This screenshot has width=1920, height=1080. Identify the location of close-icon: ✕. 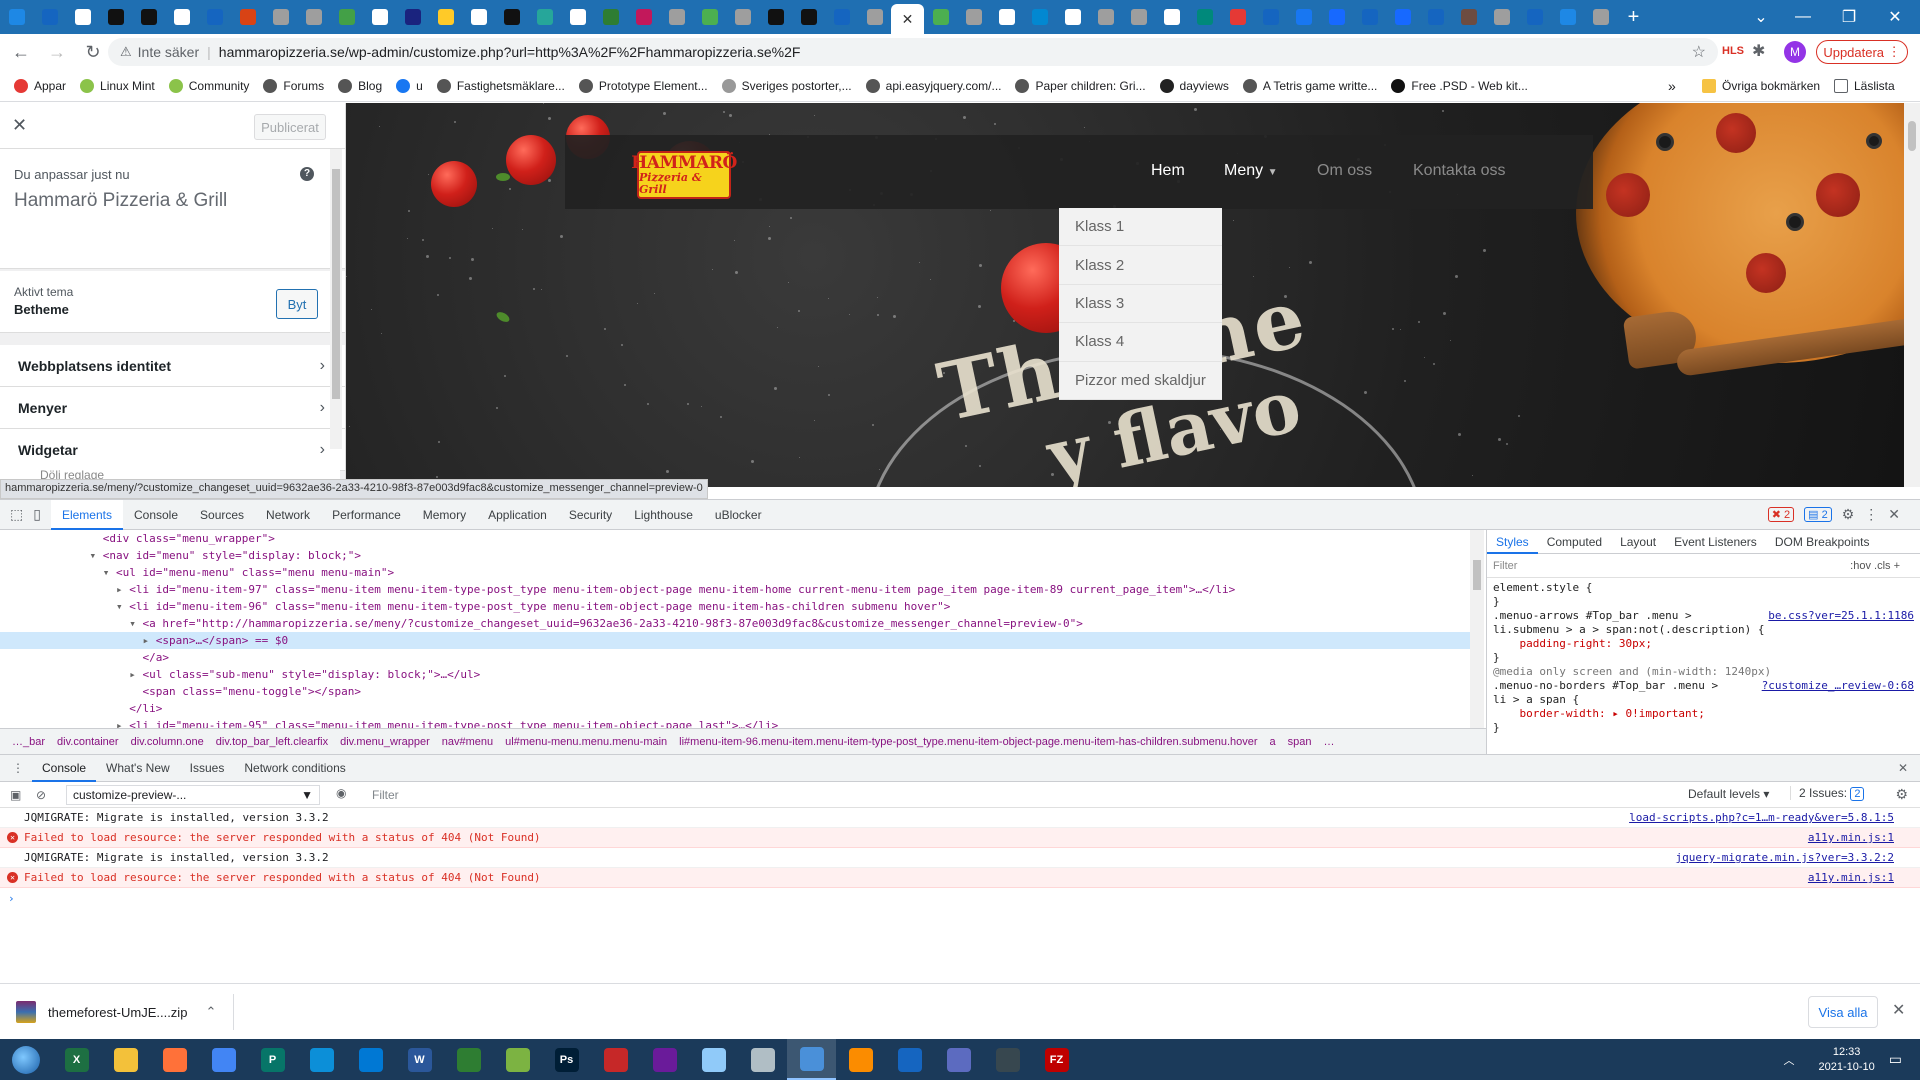
(19, 125).